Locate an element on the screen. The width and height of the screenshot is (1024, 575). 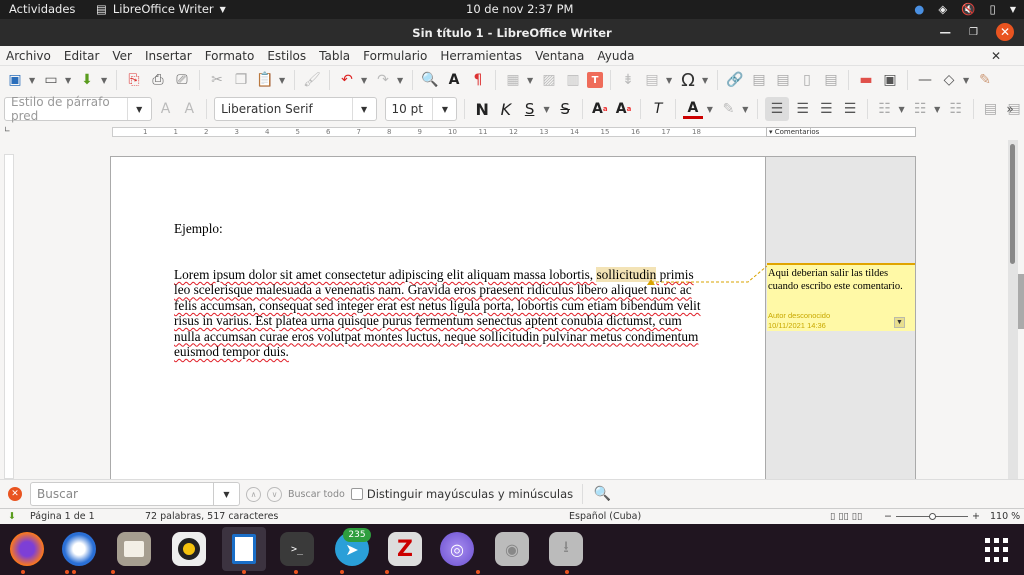
underline-button: S is located at coordinates (530, 109).